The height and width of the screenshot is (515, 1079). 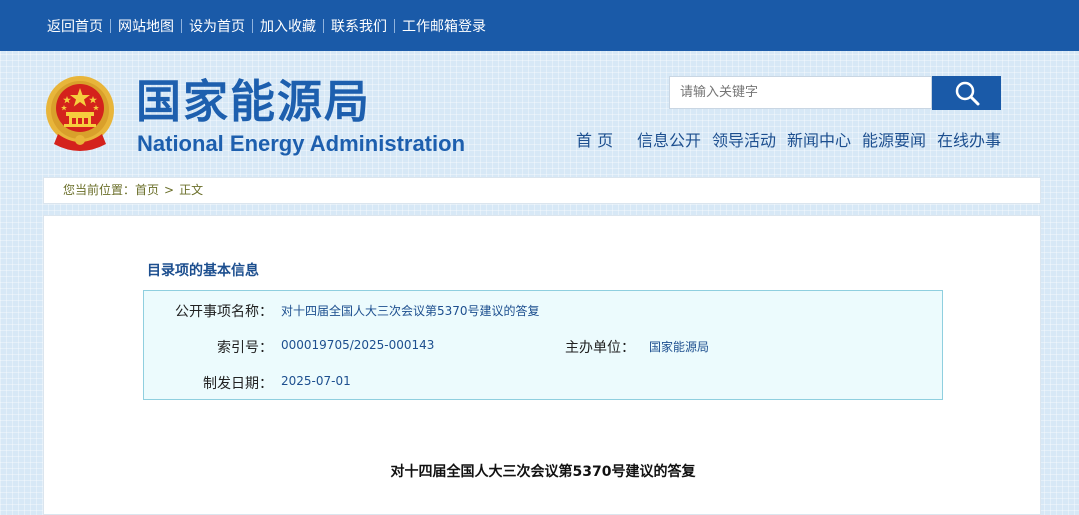 I want to click on national-emblem-icon, so click(x=80, y=113).